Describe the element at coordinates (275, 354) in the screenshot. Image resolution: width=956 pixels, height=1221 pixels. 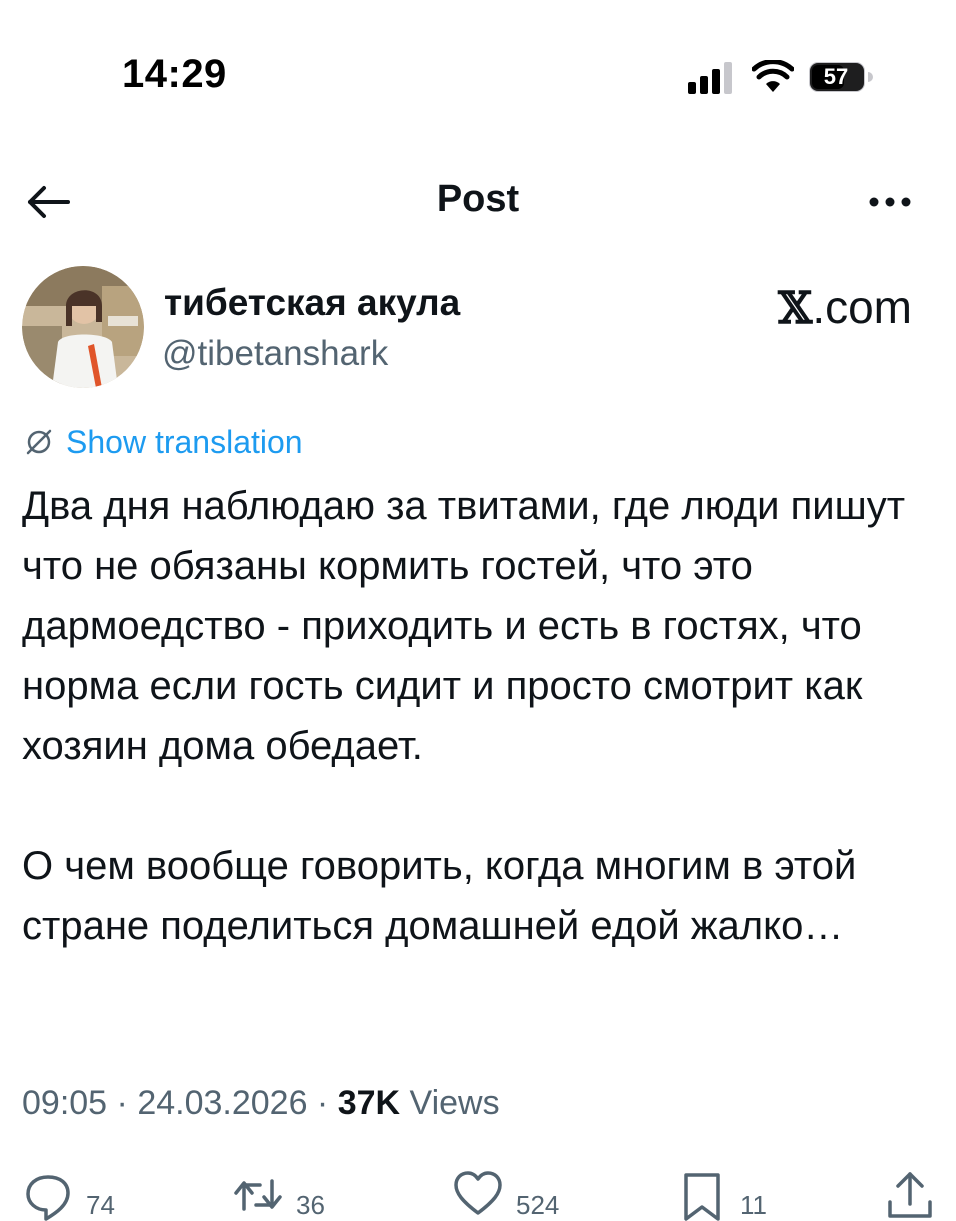
I see `author-handle: @tibetanshark` at that location.